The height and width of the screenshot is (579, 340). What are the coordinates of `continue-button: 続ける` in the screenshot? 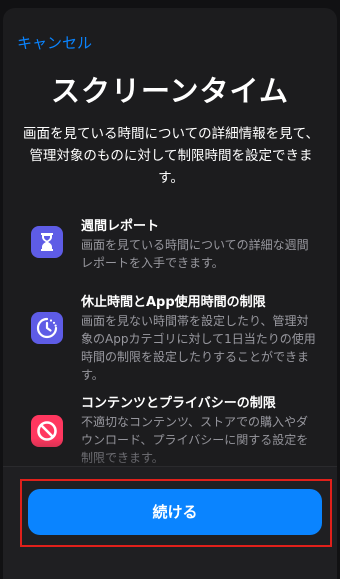 It's located at (175, 512).